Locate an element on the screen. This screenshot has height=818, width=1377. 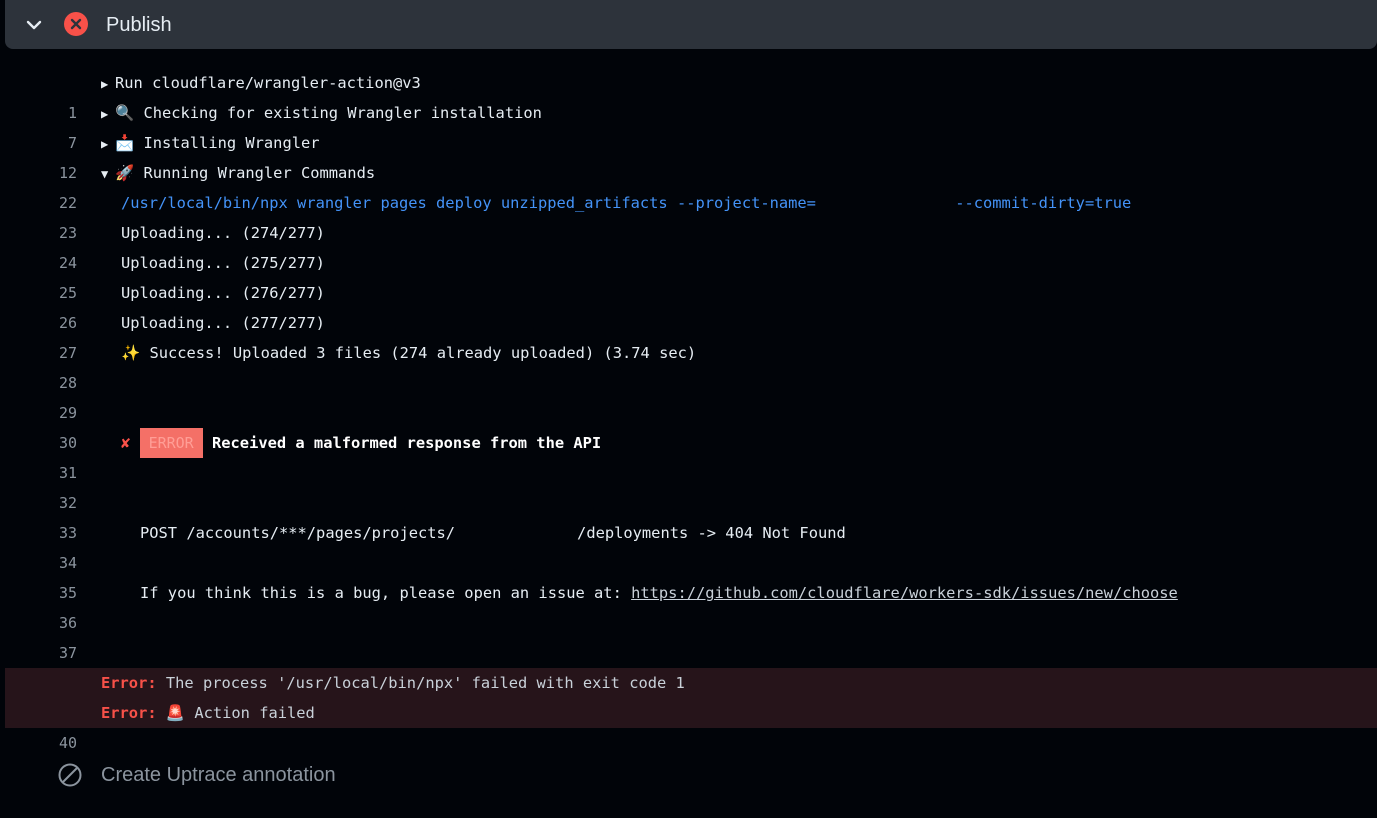
step-header: Publish is located at coordinates (691, 24).